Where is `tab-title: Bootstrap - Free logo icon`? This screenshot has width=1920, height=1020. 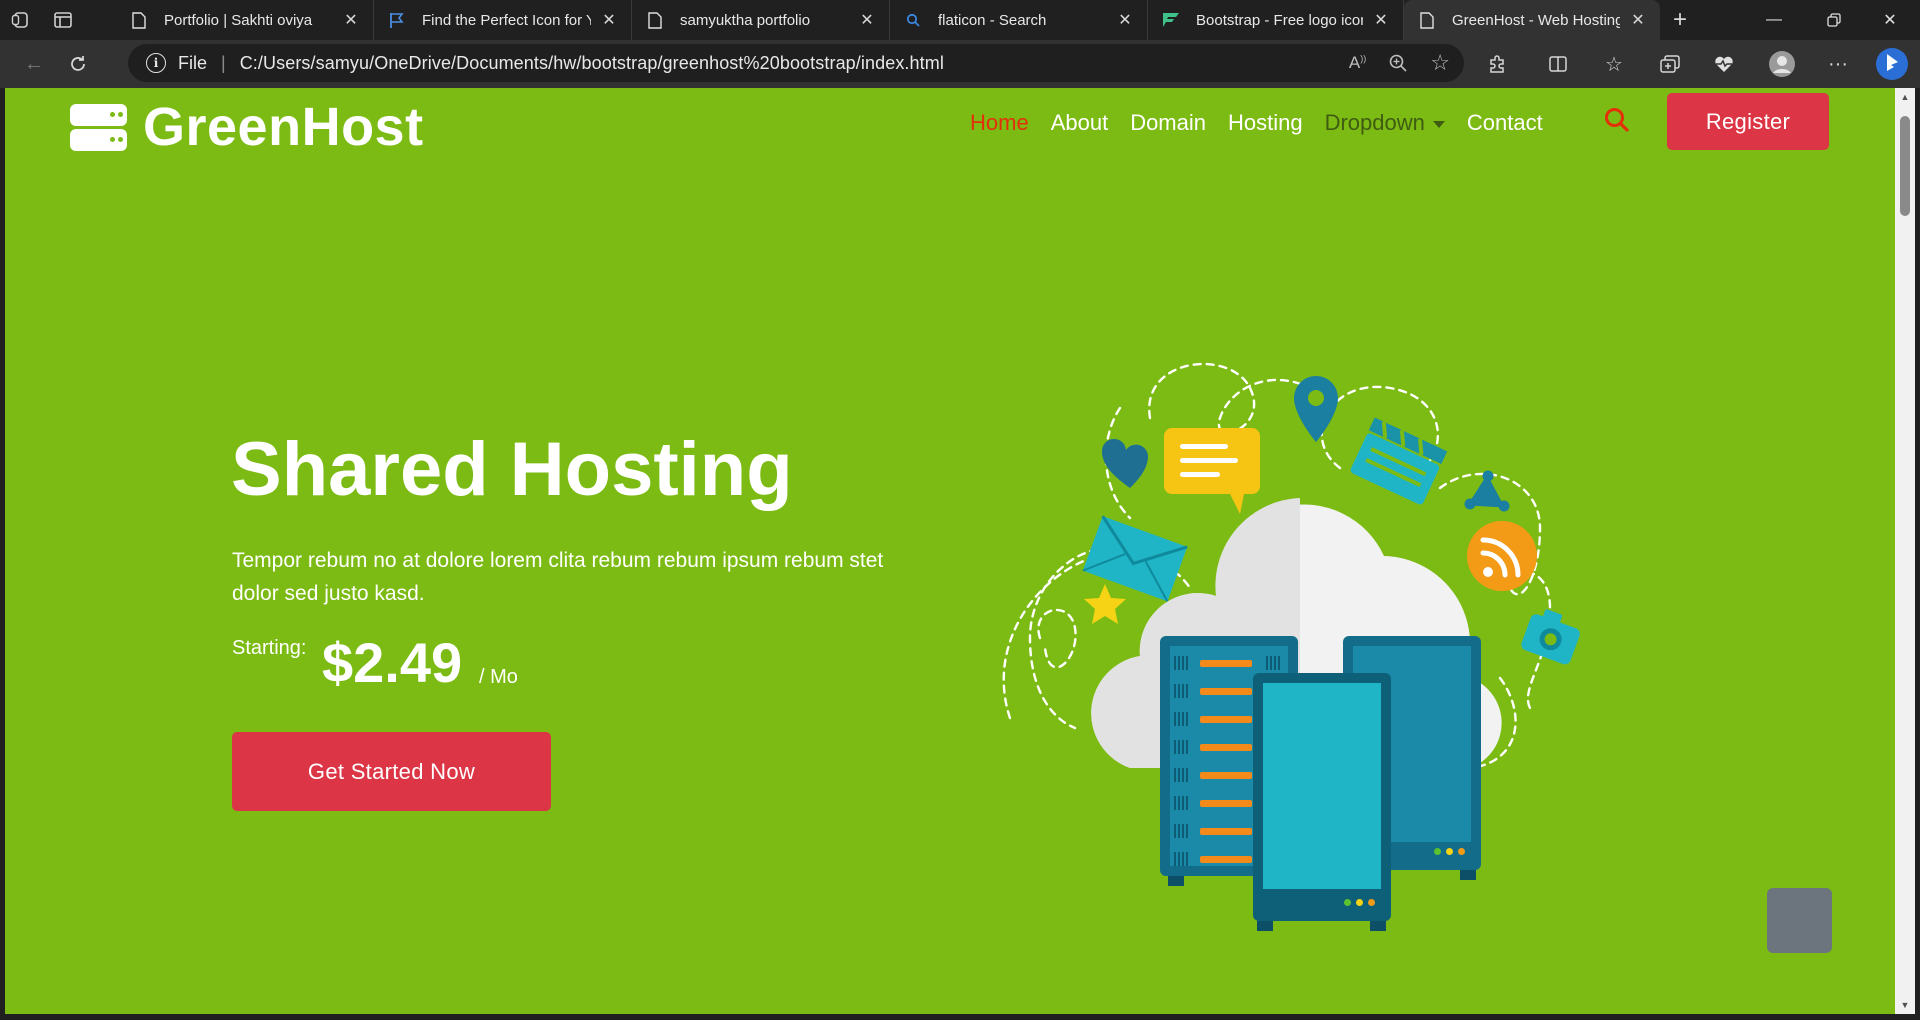 tab-title: Bootstrap - Free logo icon is located at coordinates (1279, 20).